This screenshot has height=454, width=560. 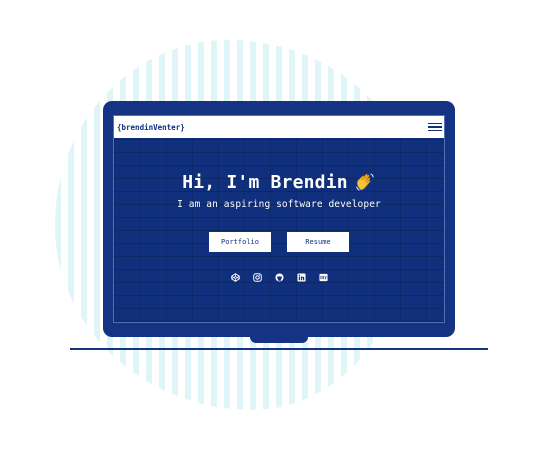 I want to click on social-links, so click(x=279, y=277).